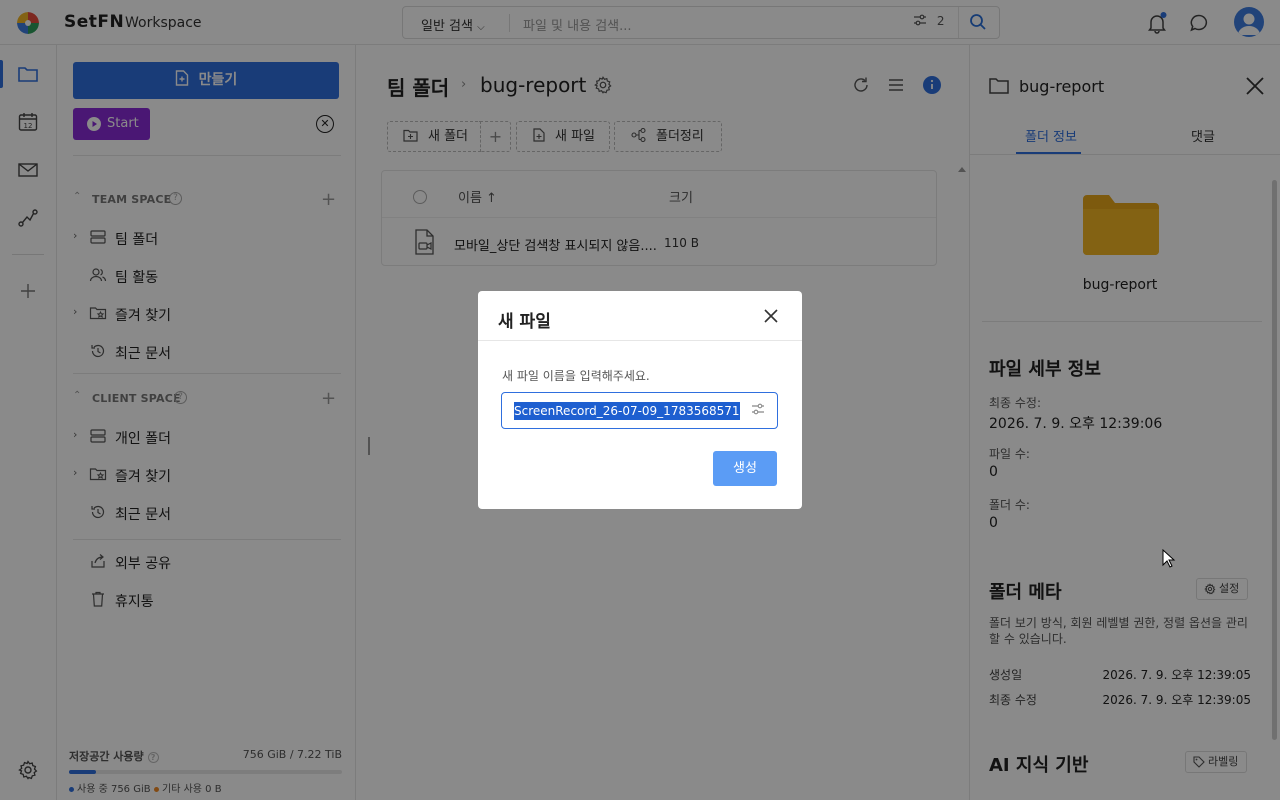  Describe the element at coordinates (1169, 558) in the screenshot. I see `mouse-cursor-icon` at that location.